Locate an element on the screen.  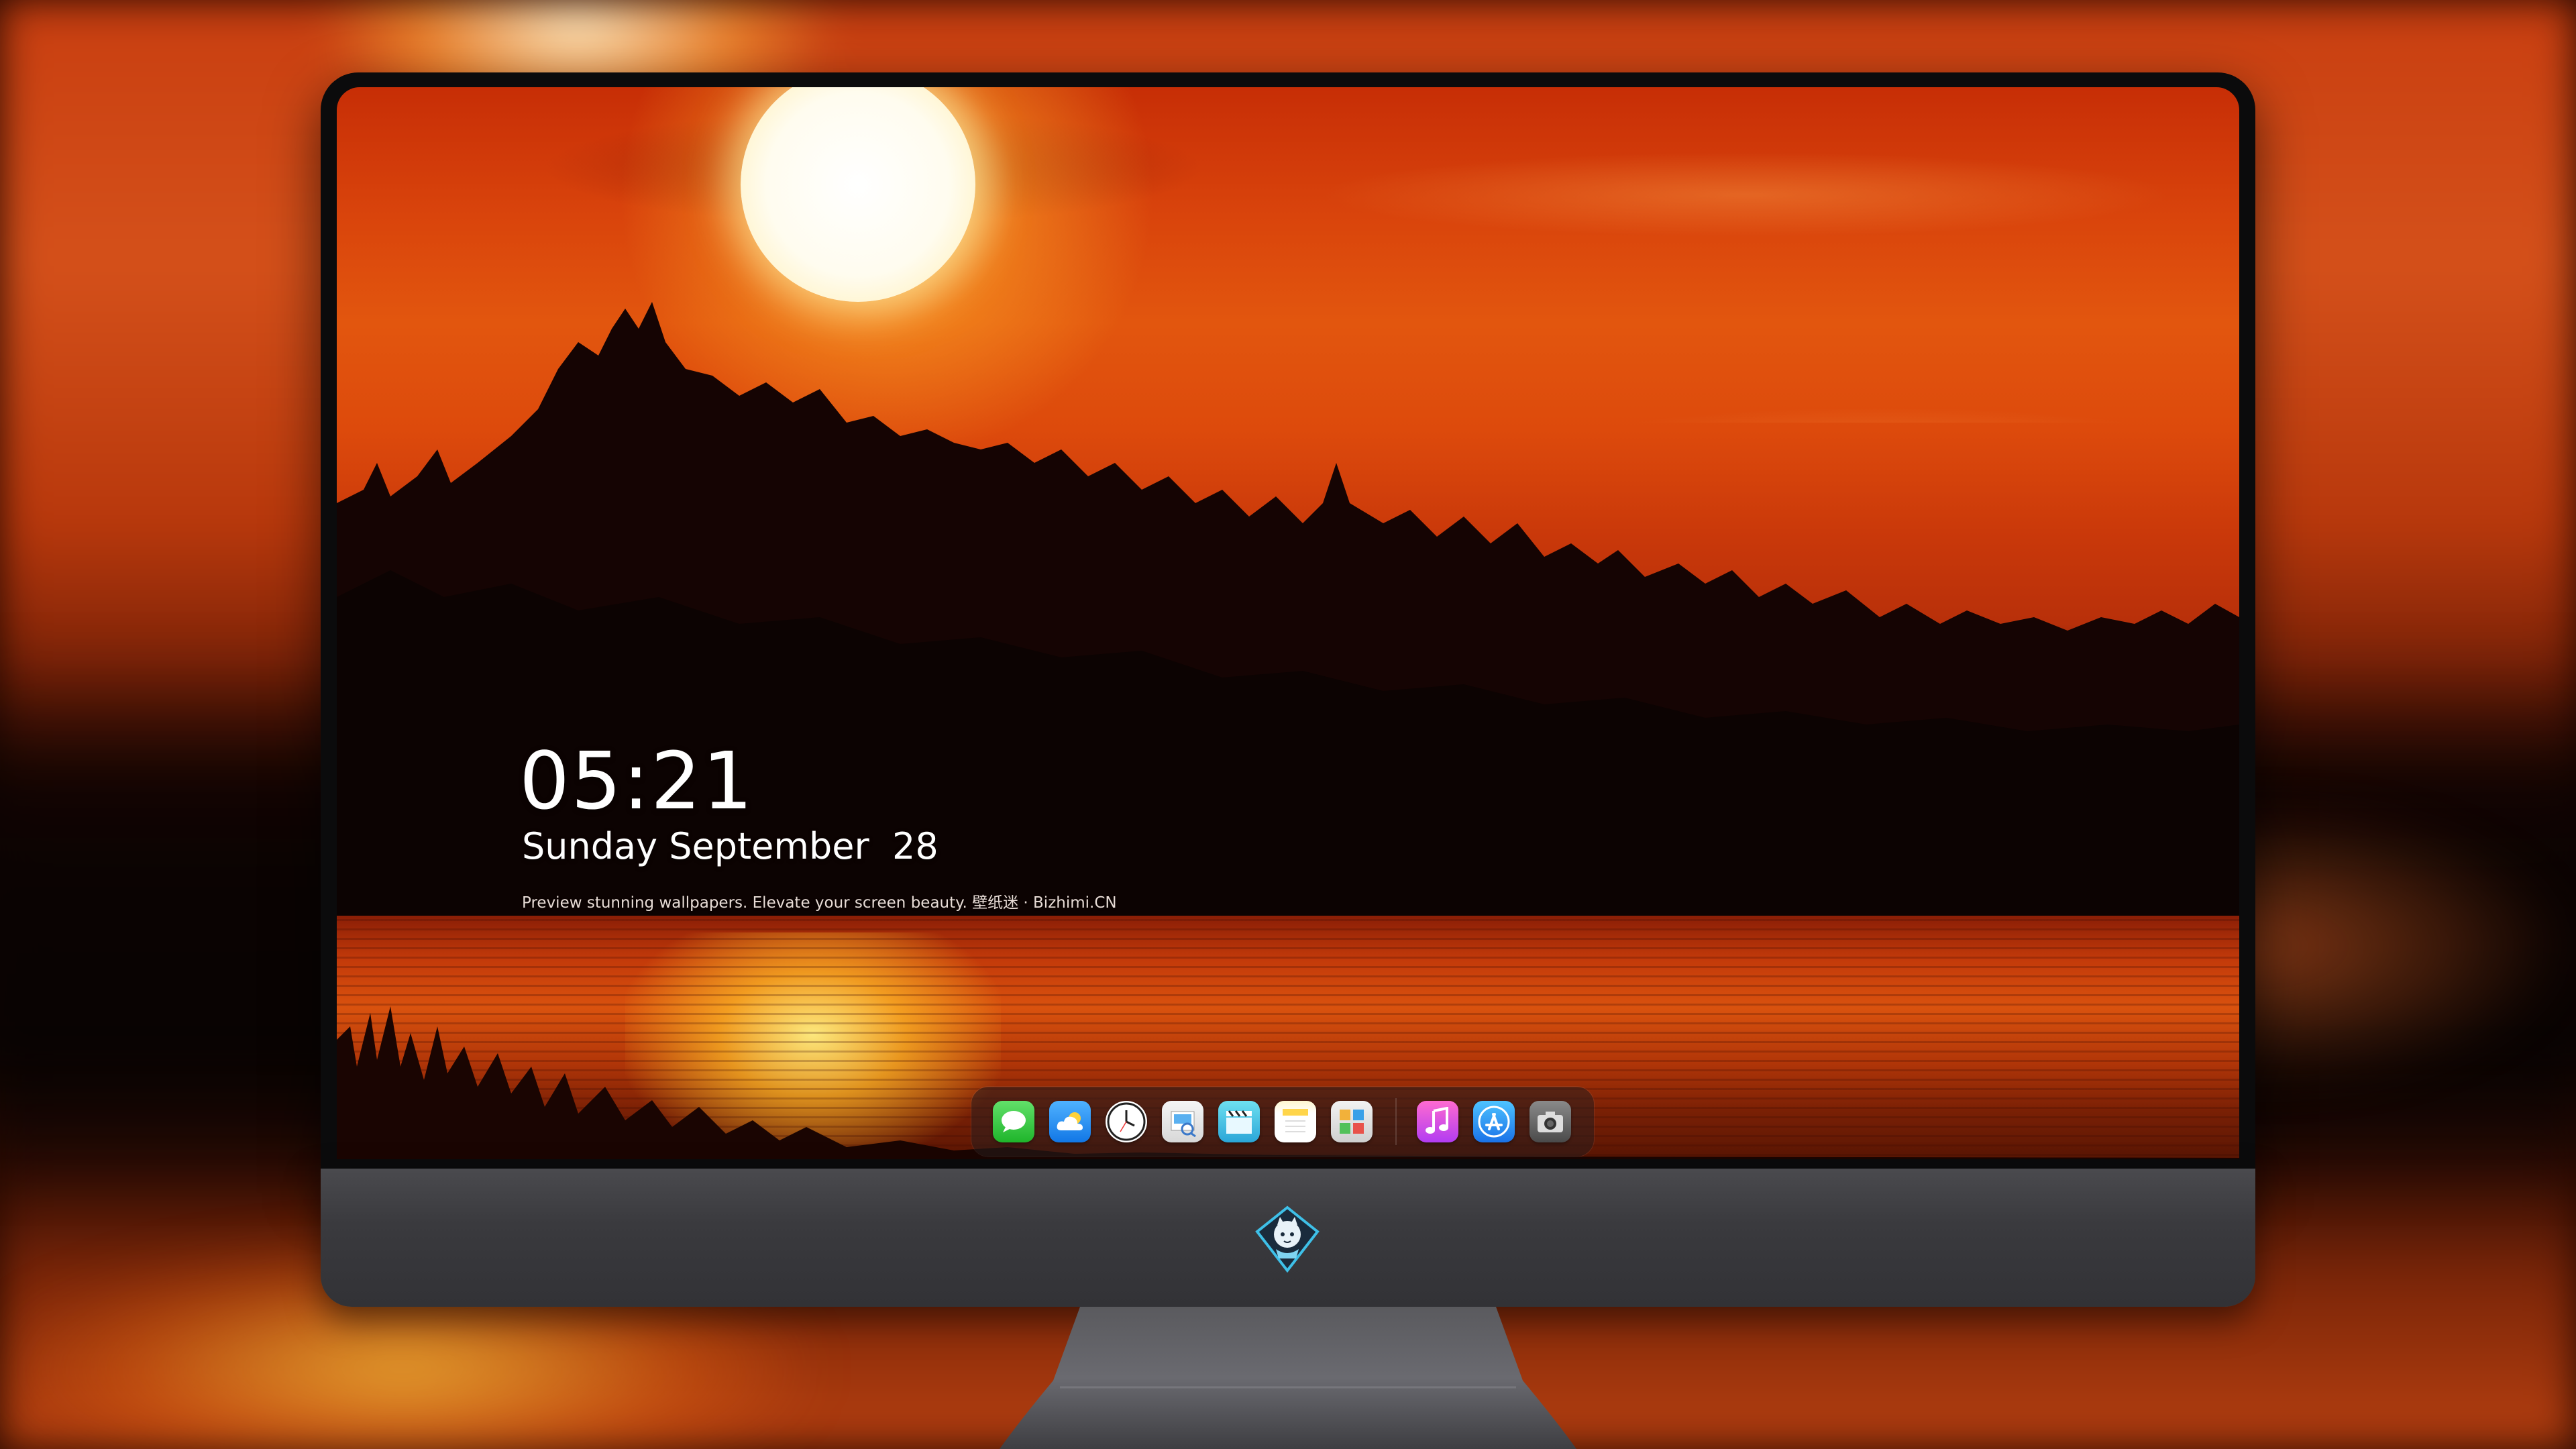
monitor-stand is located at coordinates (1288, 1378).